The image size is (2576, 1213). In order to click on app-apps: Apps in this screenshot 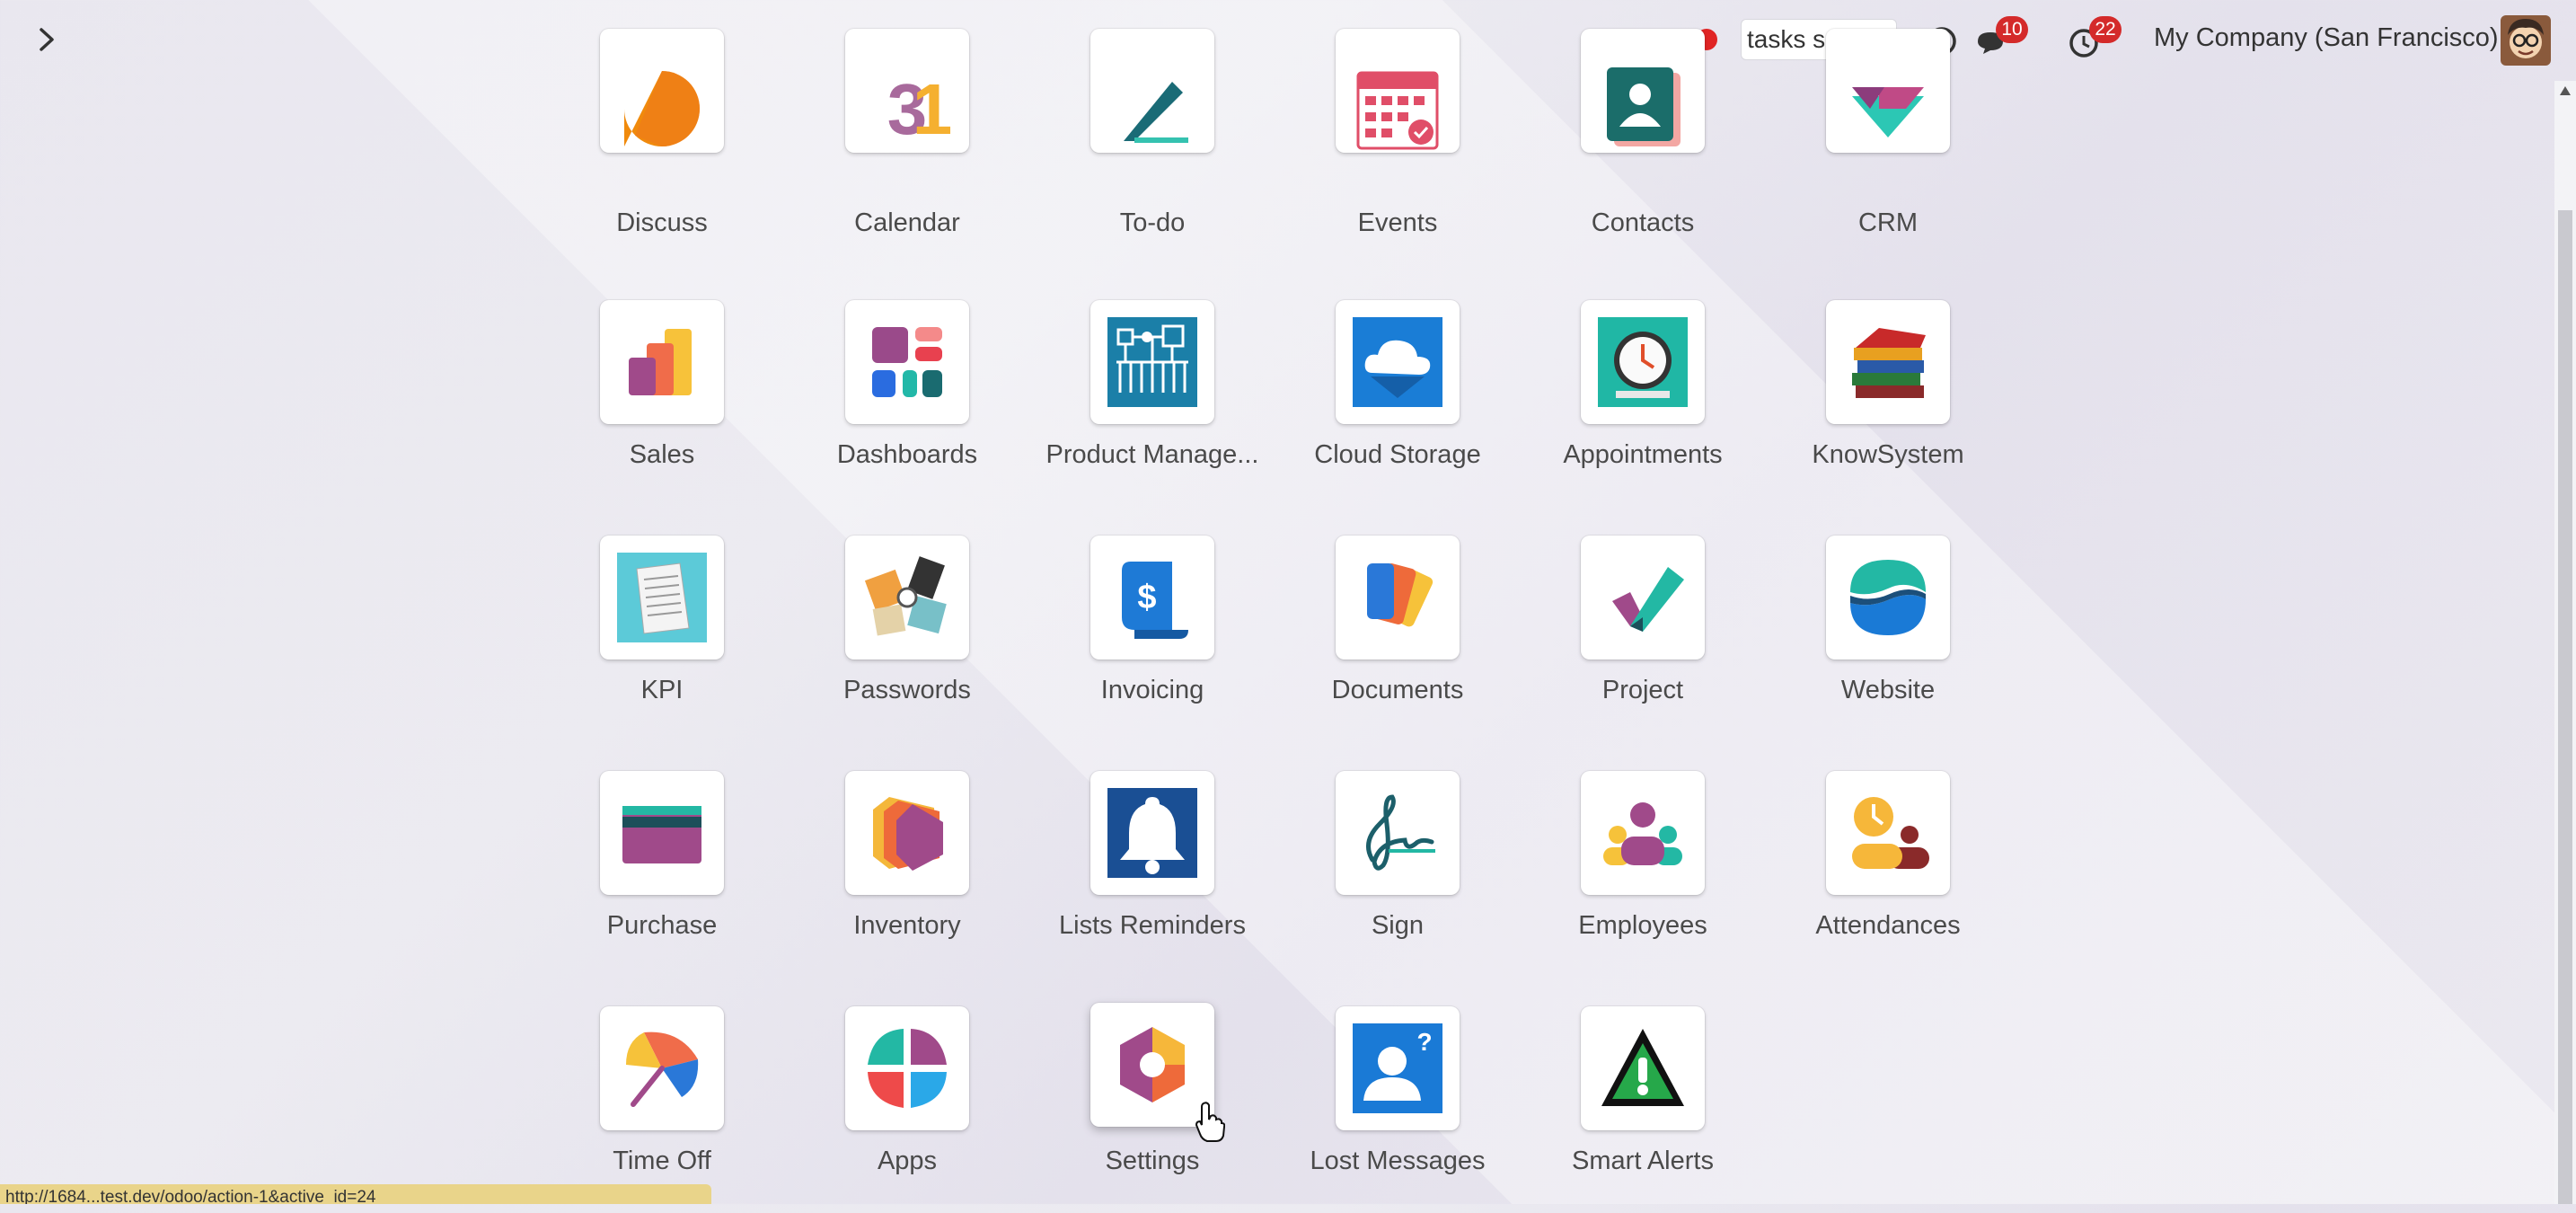, I will do `click(907, 1109)`.